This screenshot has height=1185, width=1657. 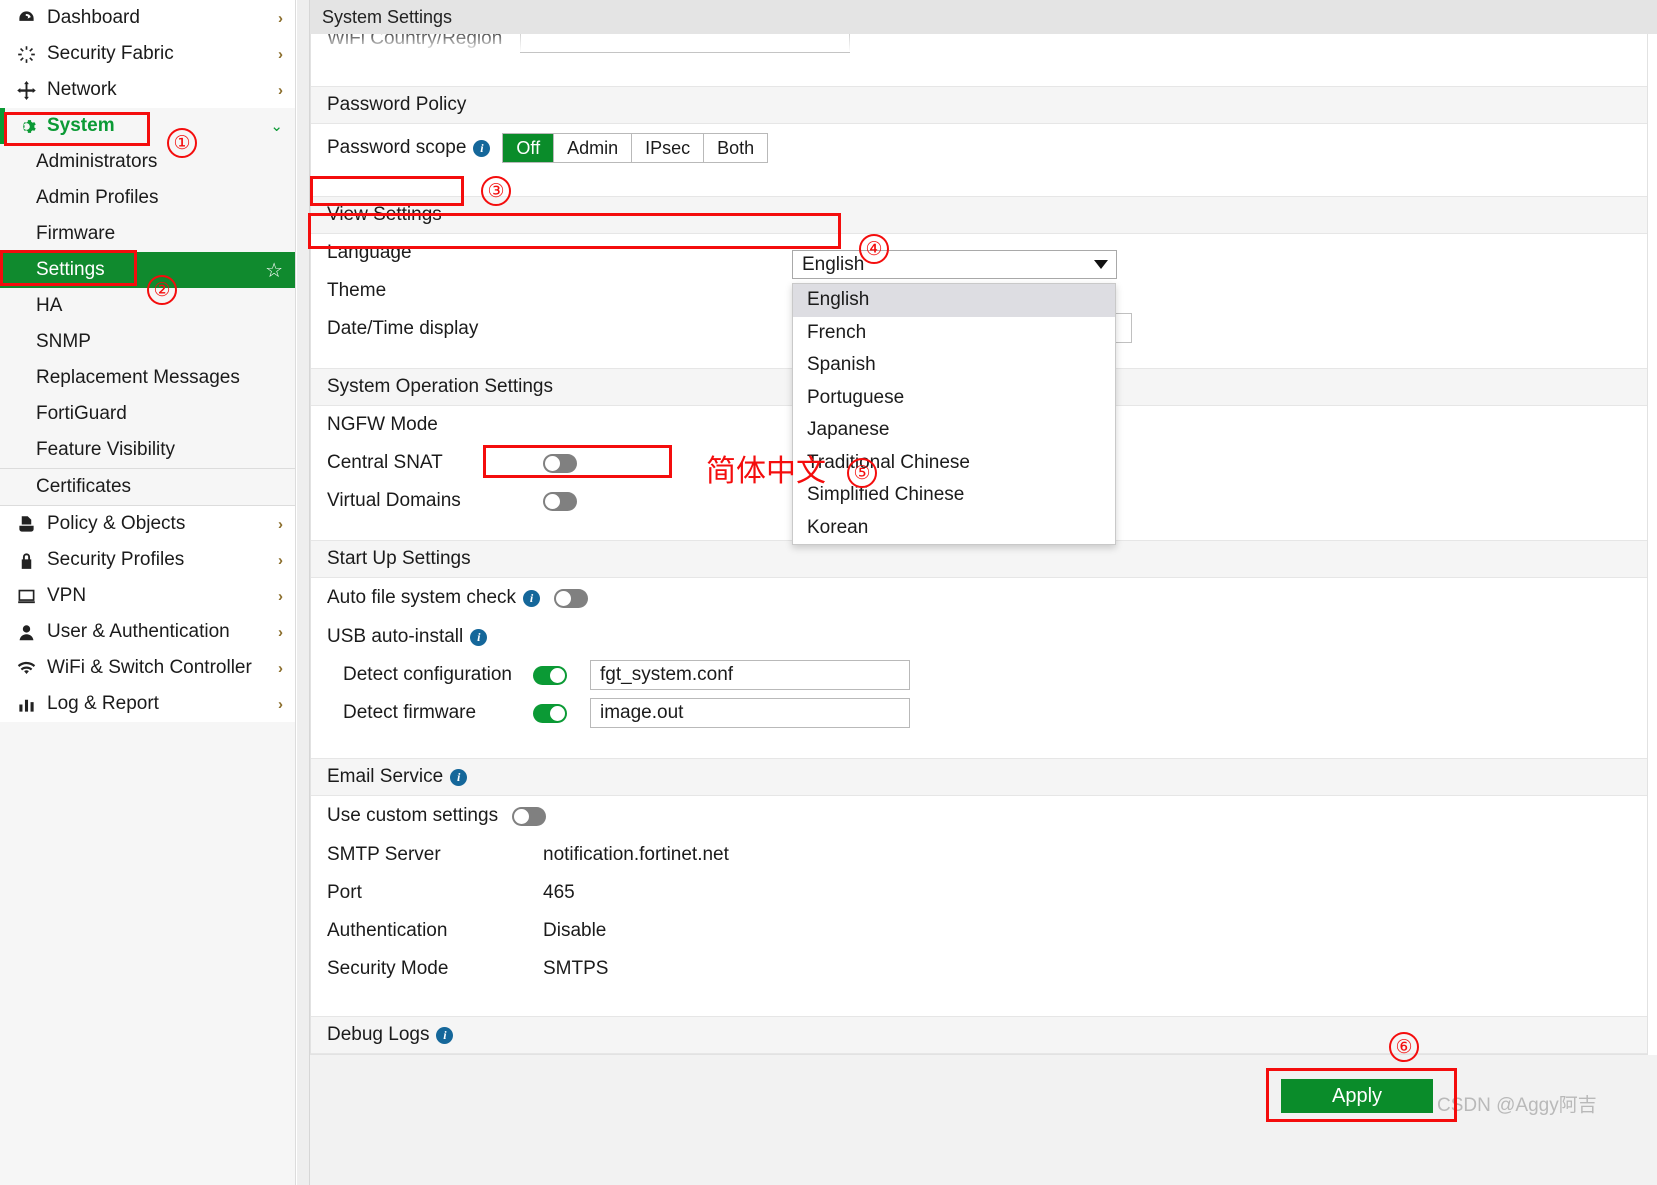 What do you see at coordinates (979, 559) in the screenshot?
I see `section-start-up-settings: Start Up Settings` at bounding box center [979, 559].